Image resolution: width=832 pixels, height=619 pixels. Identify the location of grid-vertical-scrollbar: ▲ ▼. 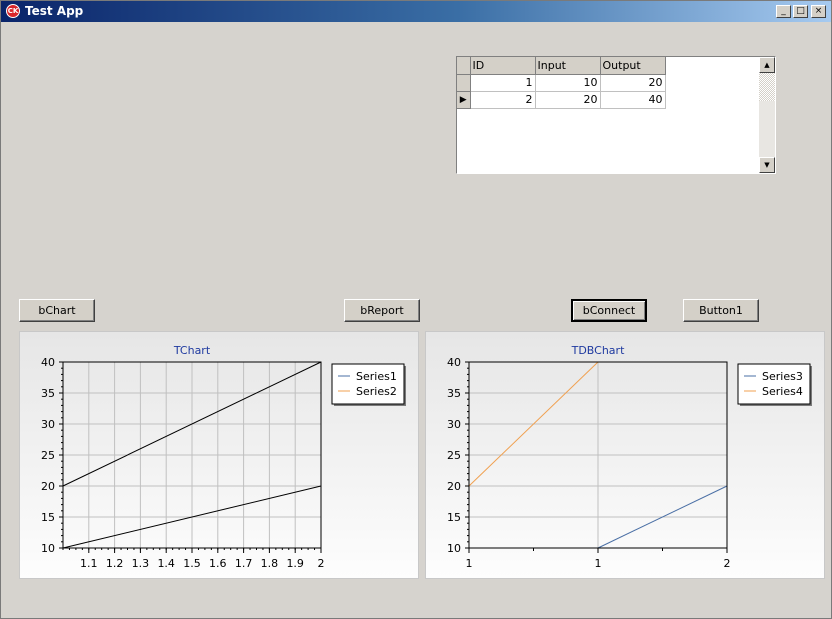
(767, 115).